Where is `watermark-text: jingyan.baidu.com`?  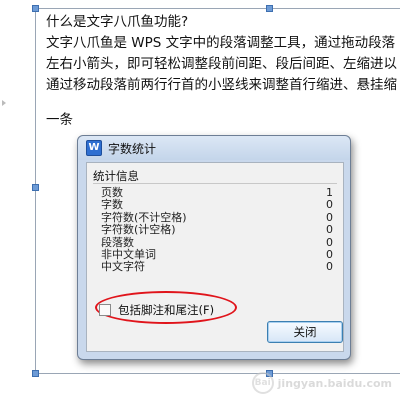 watermark-text: jingyan.baidu.com is located at coordinates (334, 383).